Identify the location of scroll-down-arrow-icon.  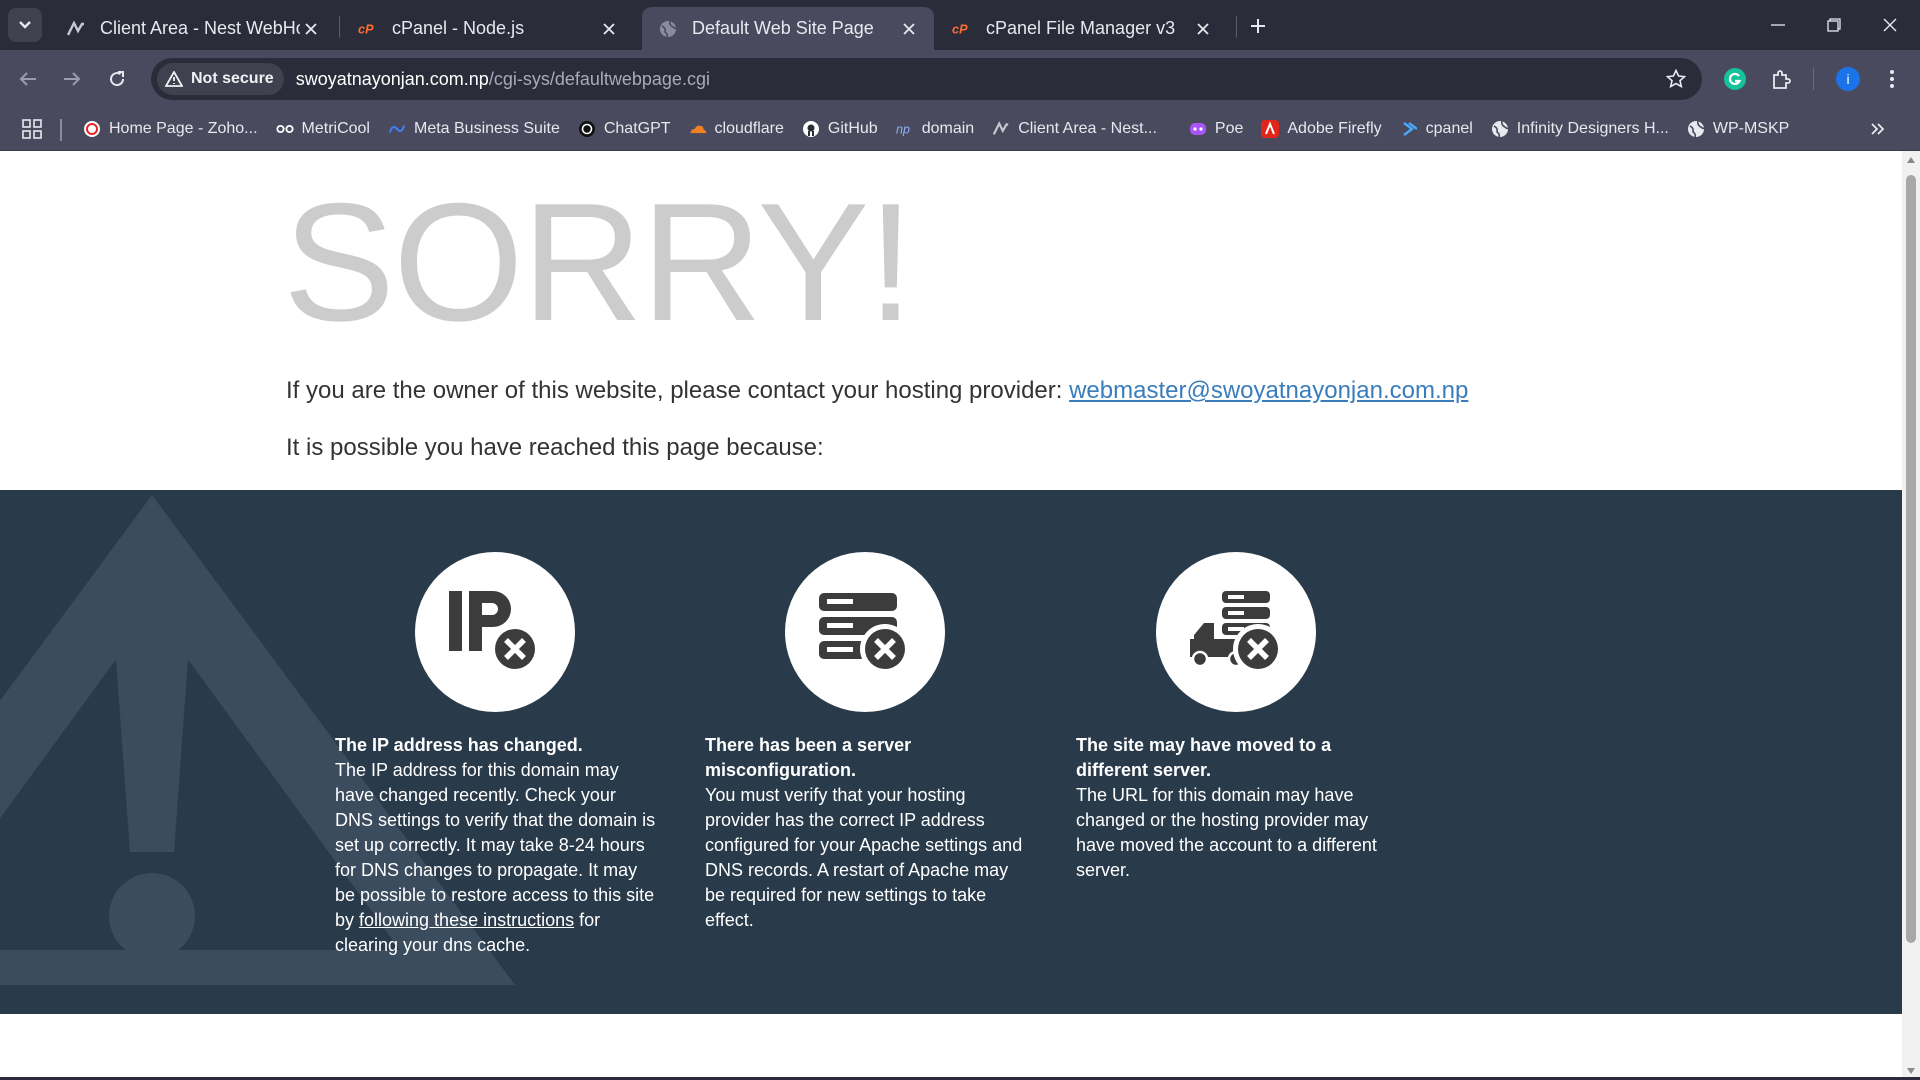
(1911, 1071).